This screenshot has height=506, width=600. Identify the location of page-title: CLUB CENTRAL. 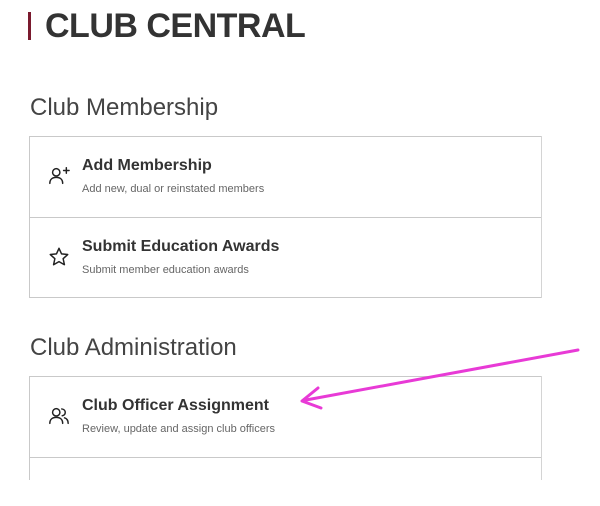
(175, 25).